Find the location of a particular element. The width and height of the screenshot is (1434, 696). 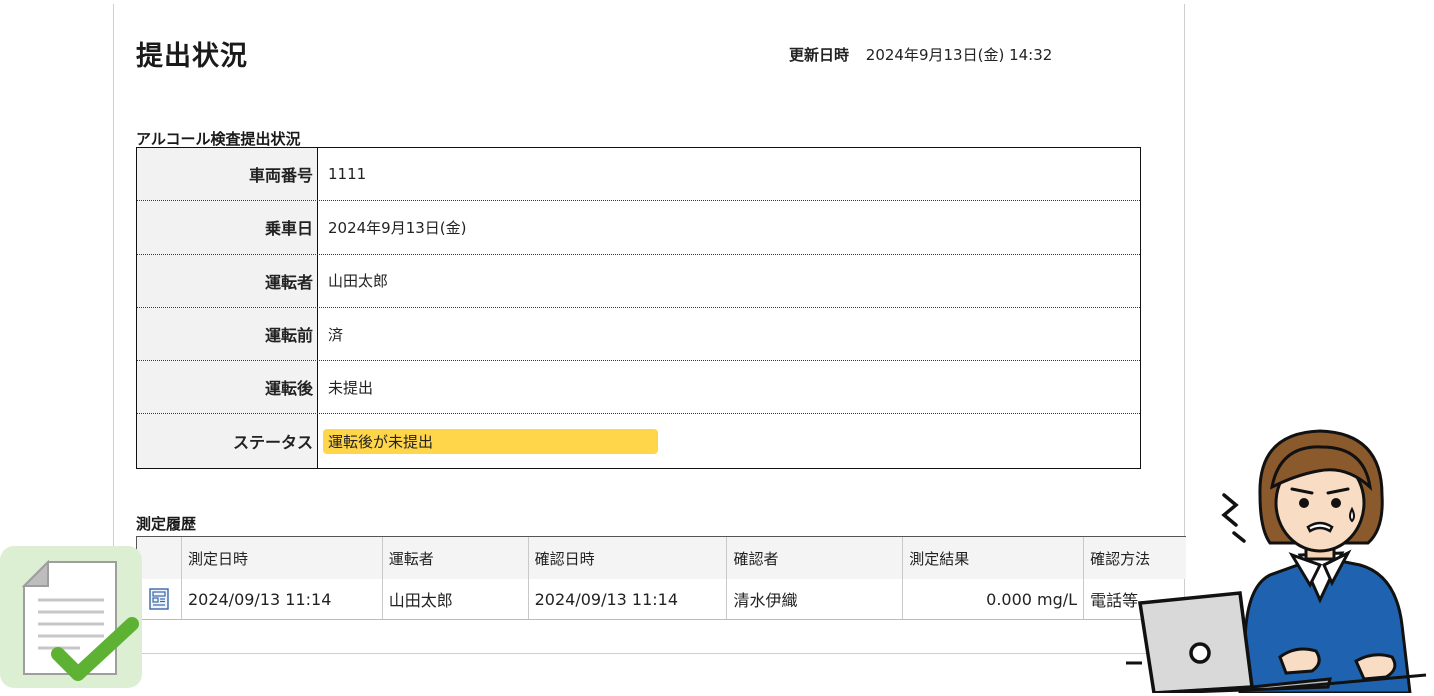

header-result: 測定結果 is located at coordinates (992, 558).